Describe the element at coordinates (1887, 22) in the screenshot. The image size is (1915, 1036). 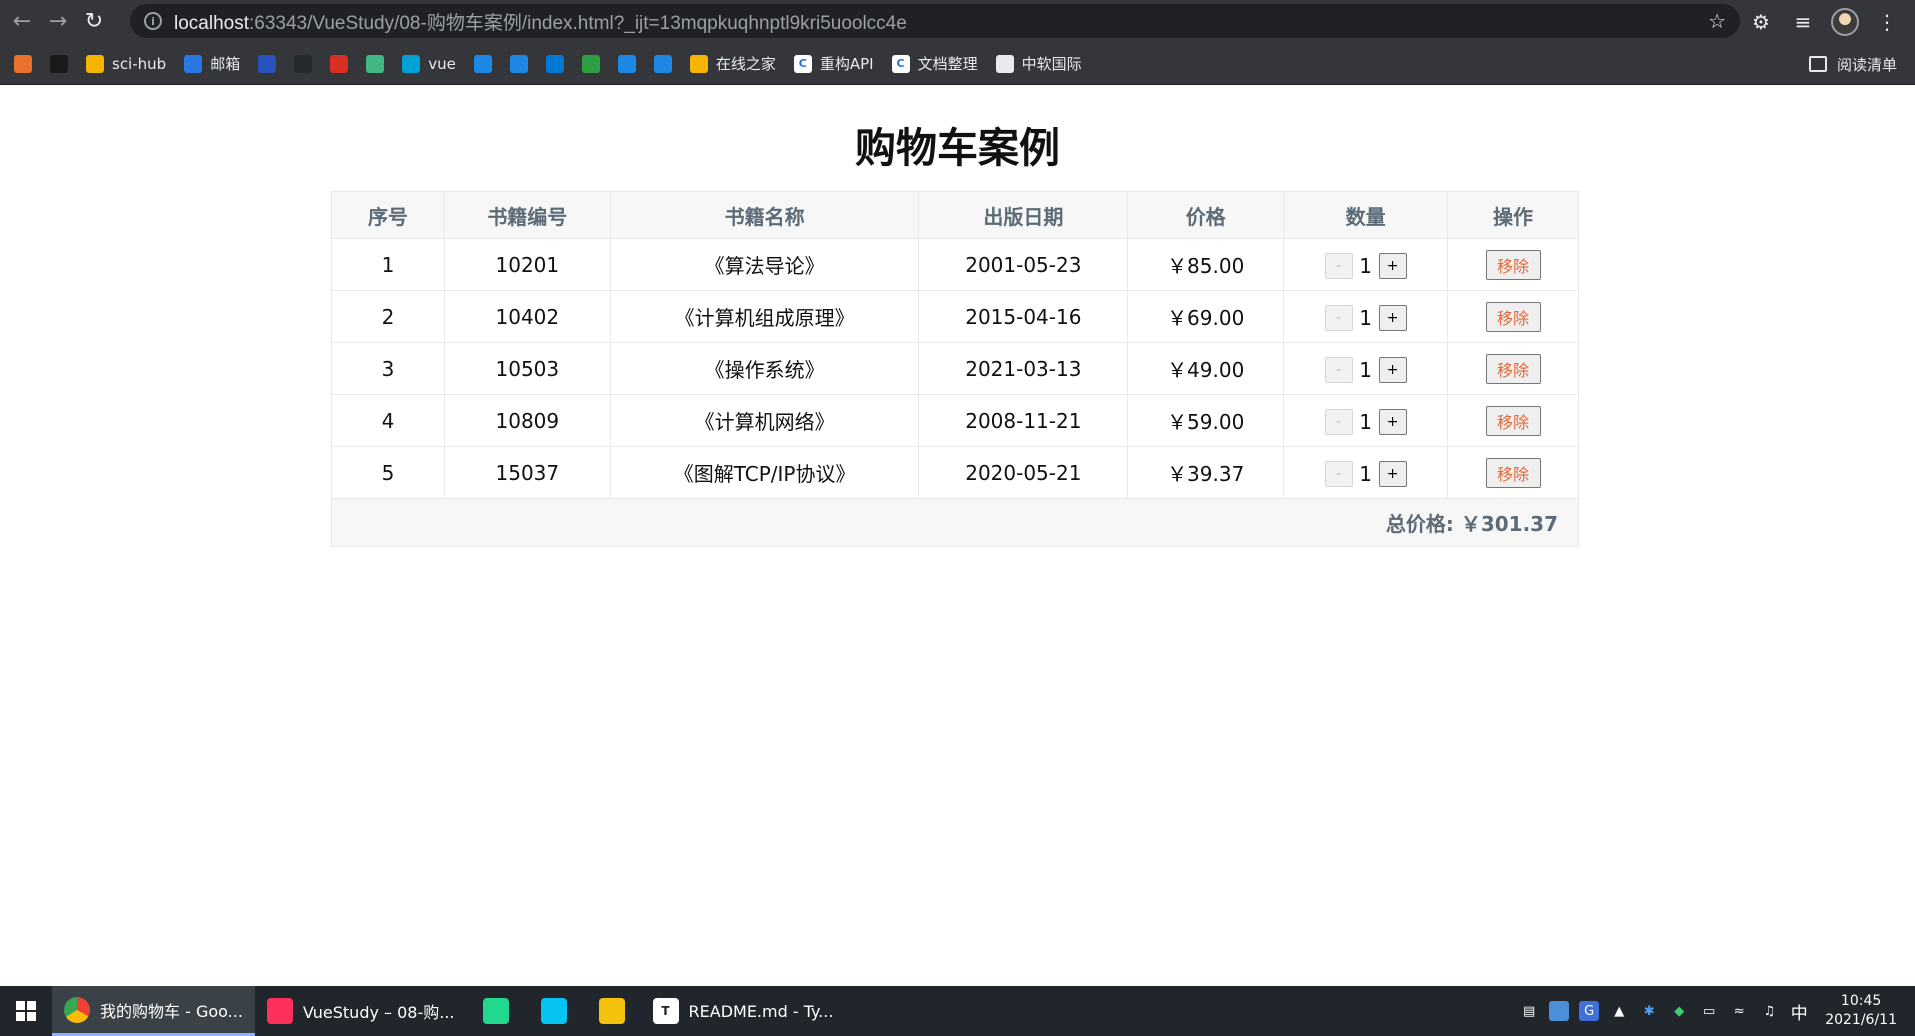
I see `menu-icon: ⋮` at that location.